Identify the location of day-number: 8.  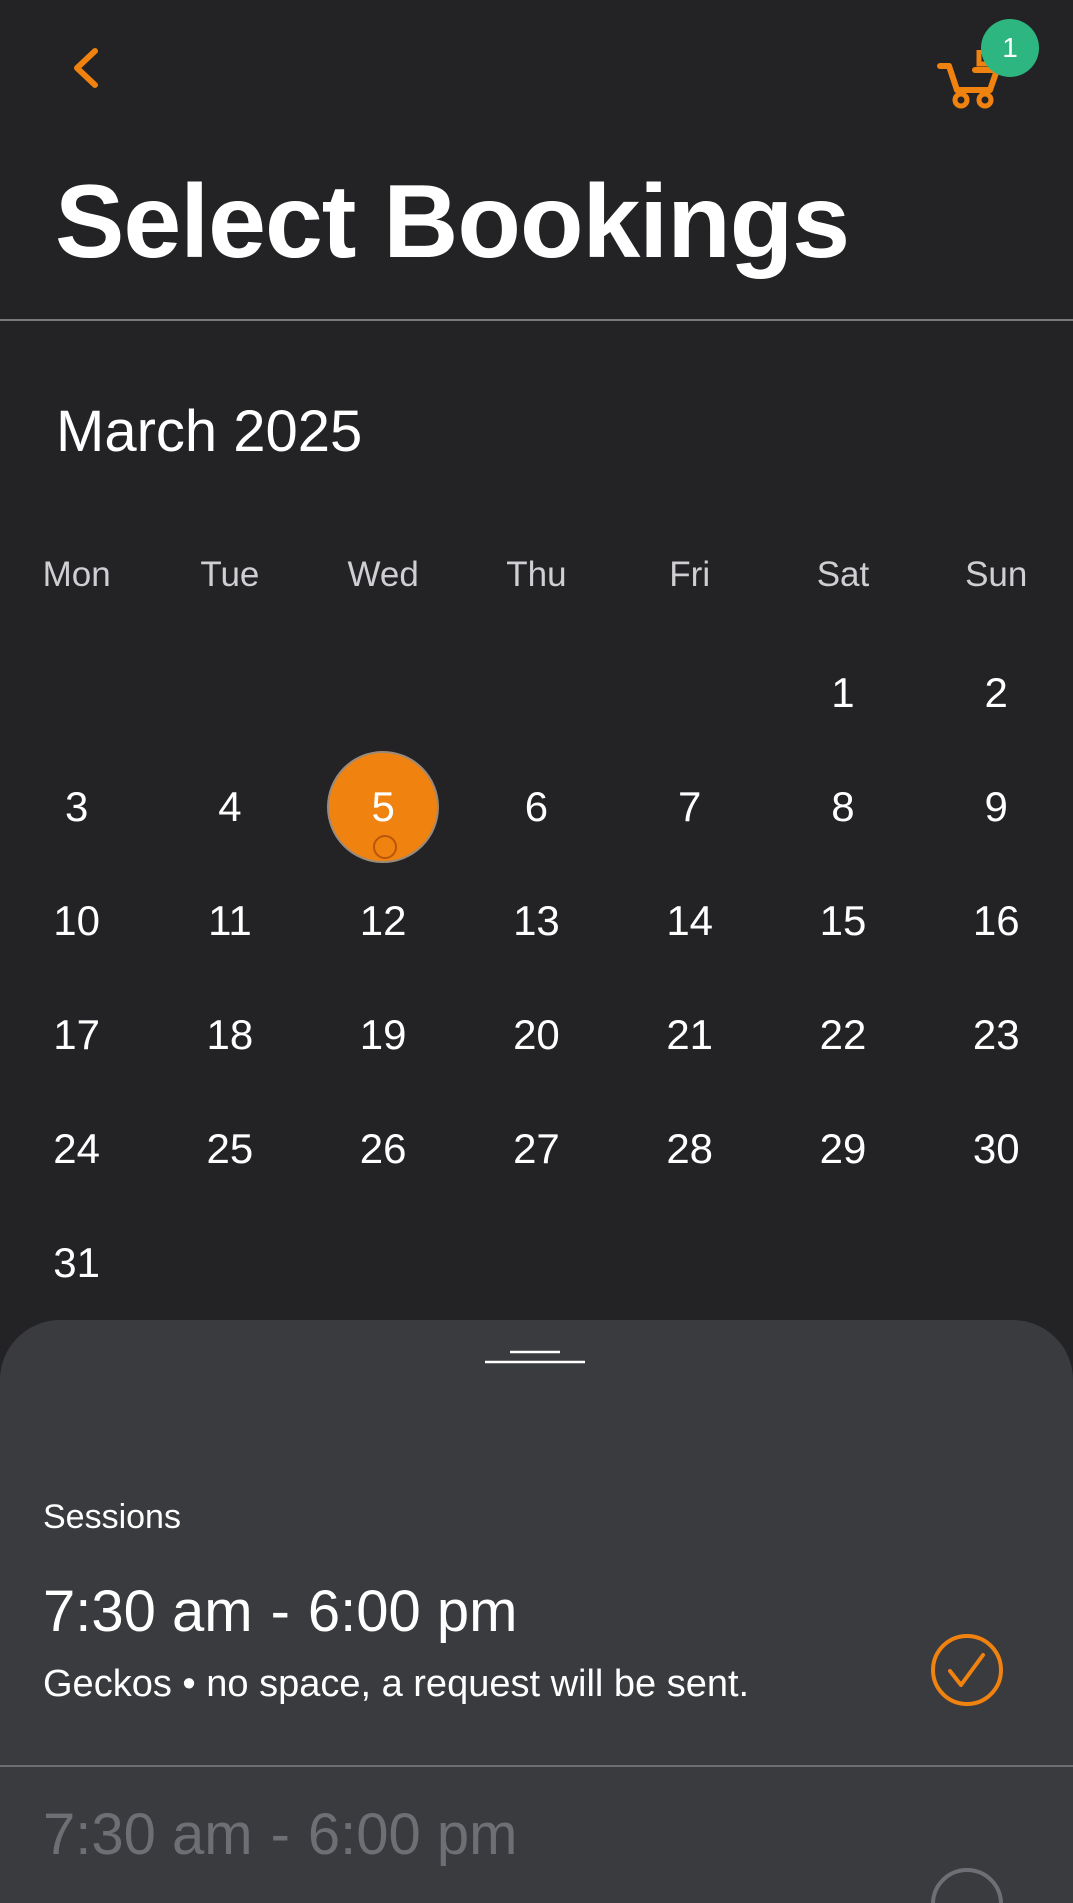
(843, 806).